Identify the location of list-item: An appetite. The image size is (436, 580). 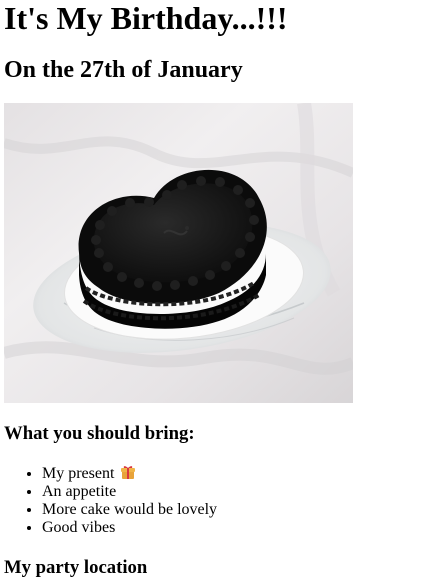
(129, 492).